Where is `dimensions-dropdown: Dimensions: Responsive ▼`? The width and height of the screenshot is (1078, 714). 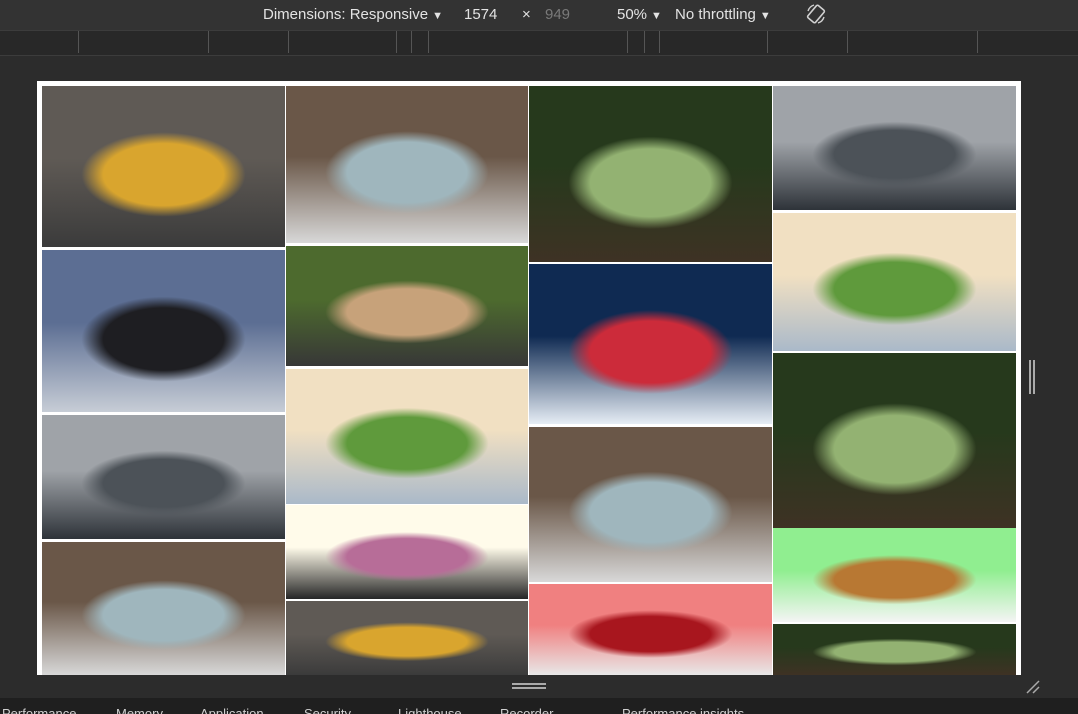 dimensions-dropdown: Dimensions: Responsive ▼ is located at coordinates (353, 15).